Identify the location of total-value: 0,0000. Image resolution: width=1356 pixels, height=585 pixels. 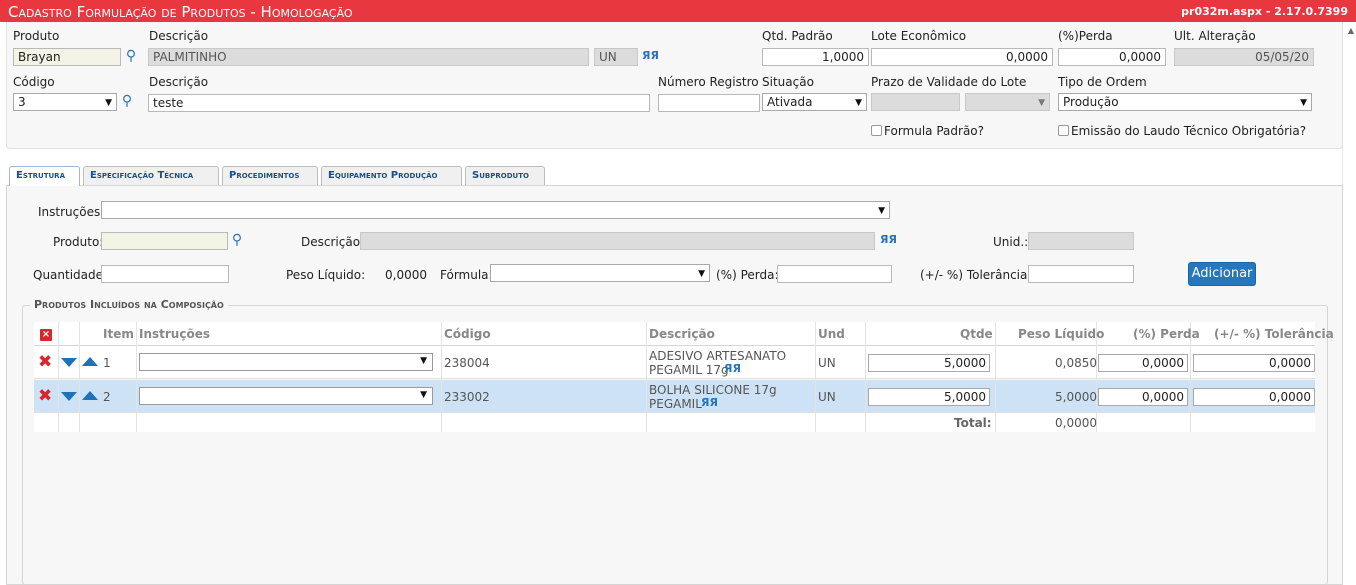
(1076, 423).